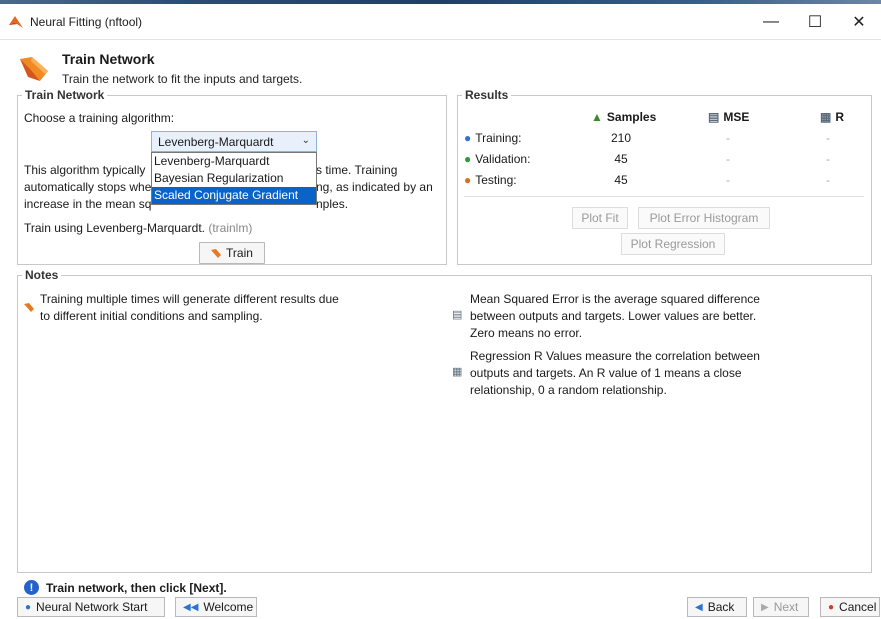 The image size is (881, 619). What do you see at coordinates (108, 59) in the screenshot?
I see `page-title: Train Network` at bounding box center [108, 59].